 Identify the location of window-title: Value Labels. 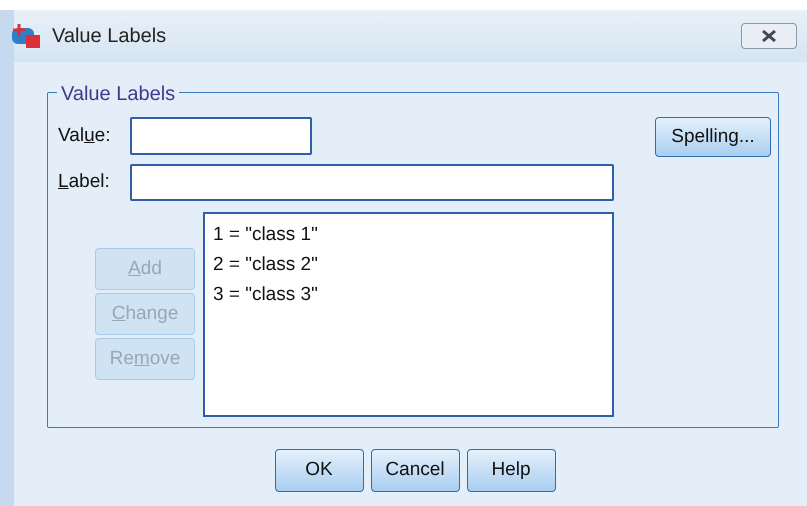
(109, 36).